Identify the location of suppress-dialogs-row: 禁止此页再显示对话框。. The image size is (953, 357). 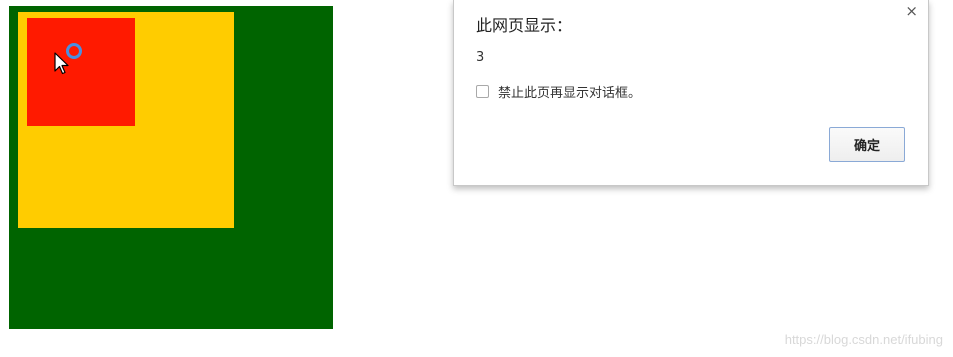
(558, 91).